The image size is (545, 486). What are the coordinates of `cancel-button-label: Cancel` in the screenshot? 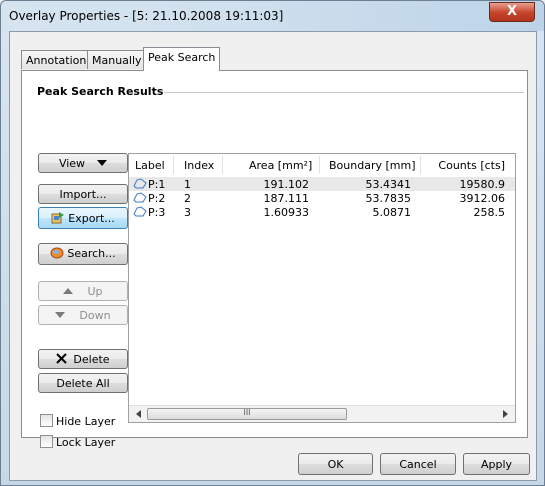 It's located at (418, 464).